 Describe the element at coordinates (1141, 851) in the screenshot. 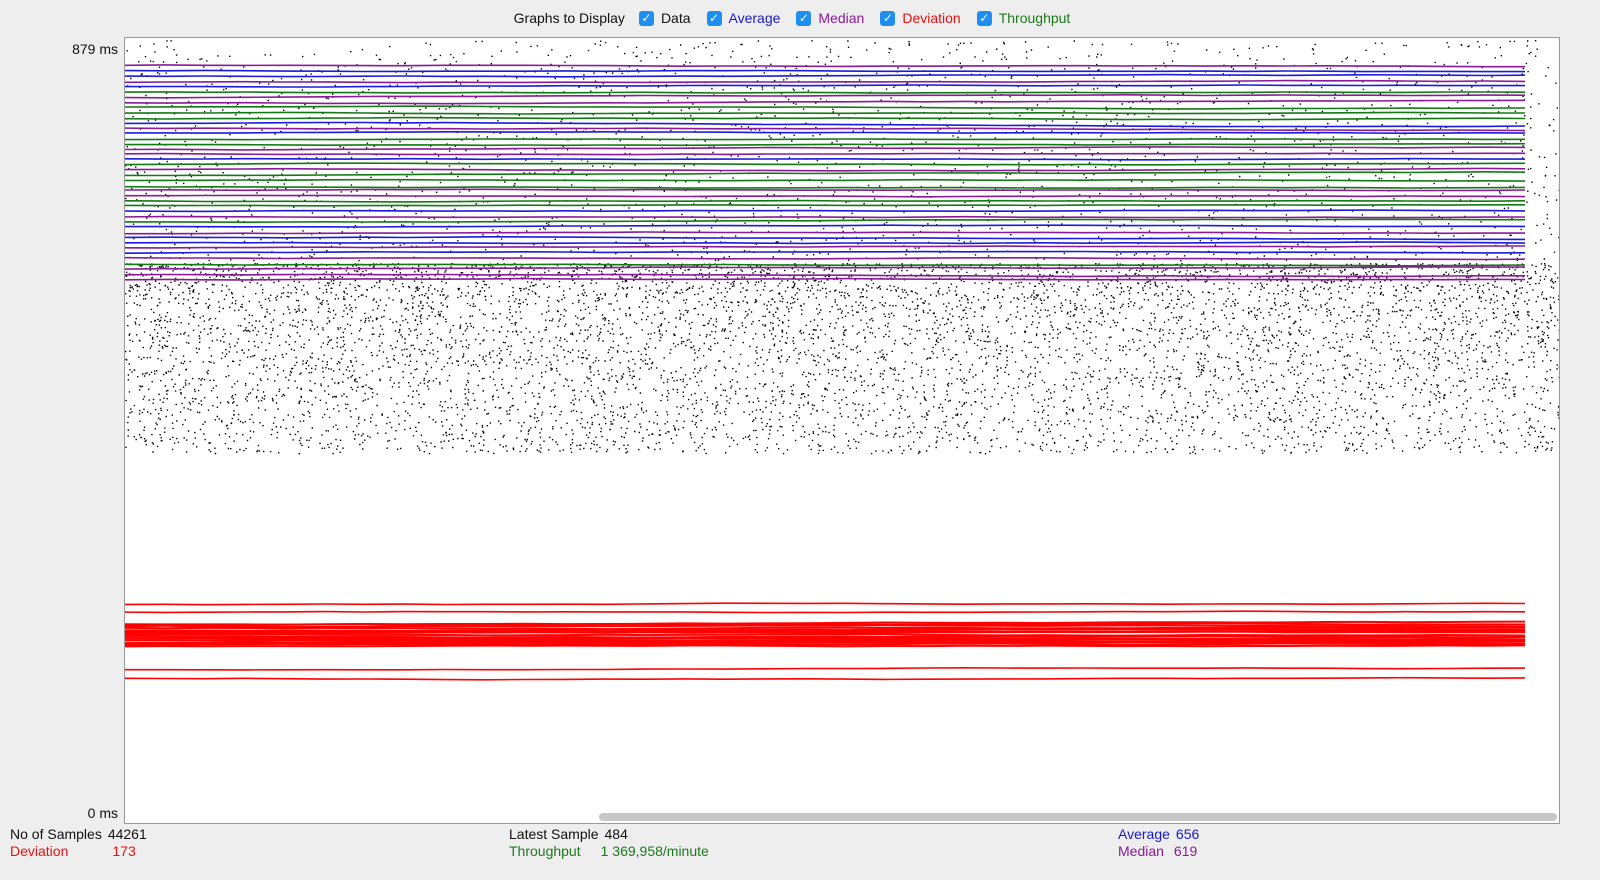

I see `median-label: Median` at that location.